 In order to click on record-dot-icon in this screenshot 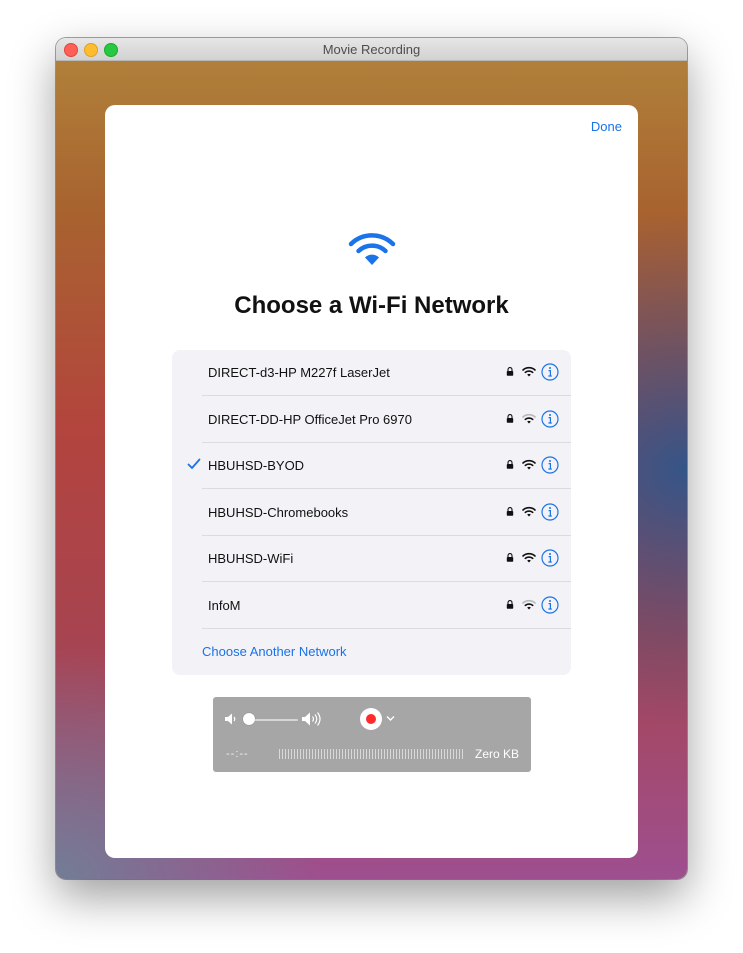, I will do `click(371, 719)`.